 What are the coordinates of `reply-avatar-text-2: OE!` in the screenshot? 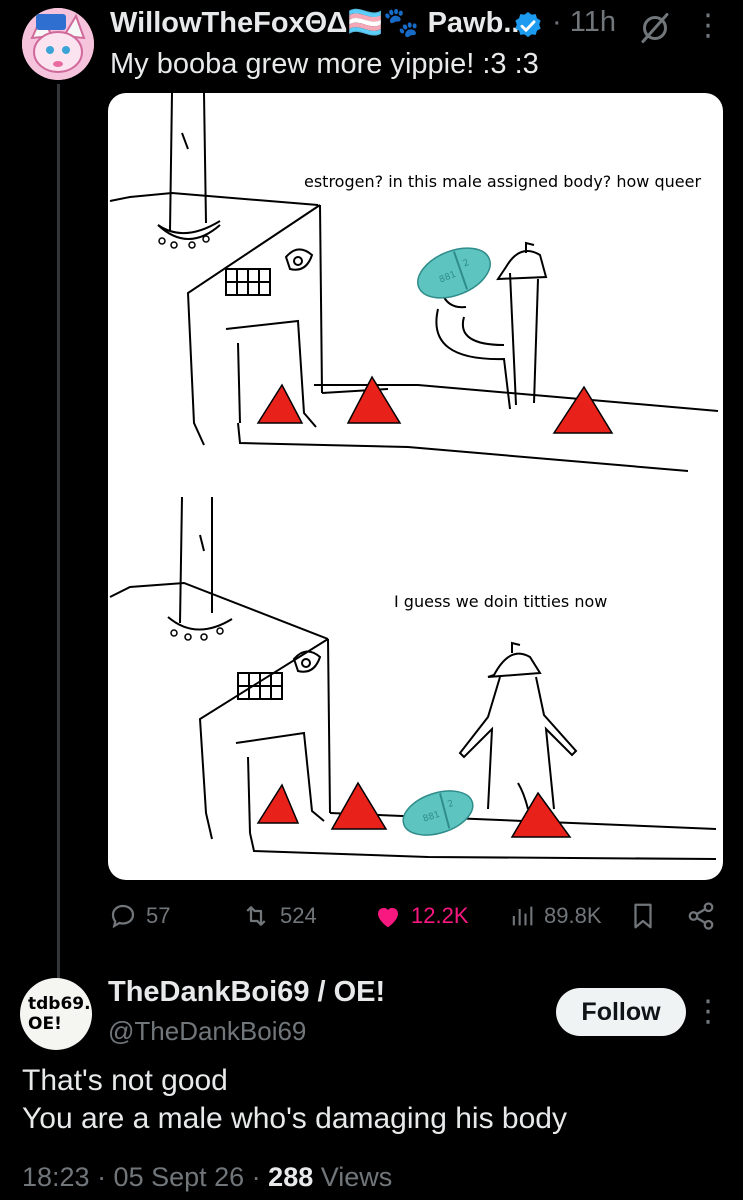 It's located at (45, 1024).